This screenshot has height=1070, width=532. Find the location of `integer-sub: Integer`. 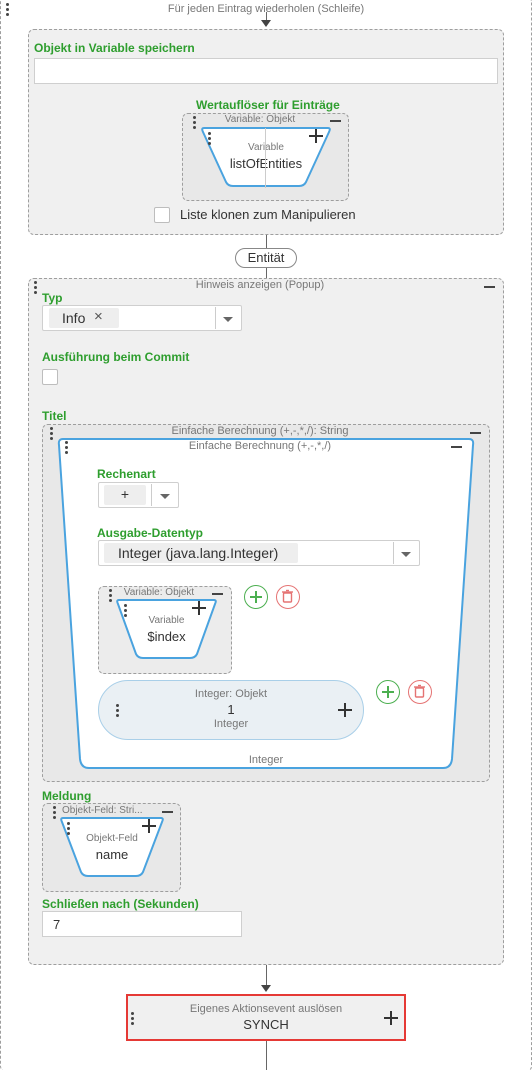

integer-sub: Integer is located at coordinates (231, 724).